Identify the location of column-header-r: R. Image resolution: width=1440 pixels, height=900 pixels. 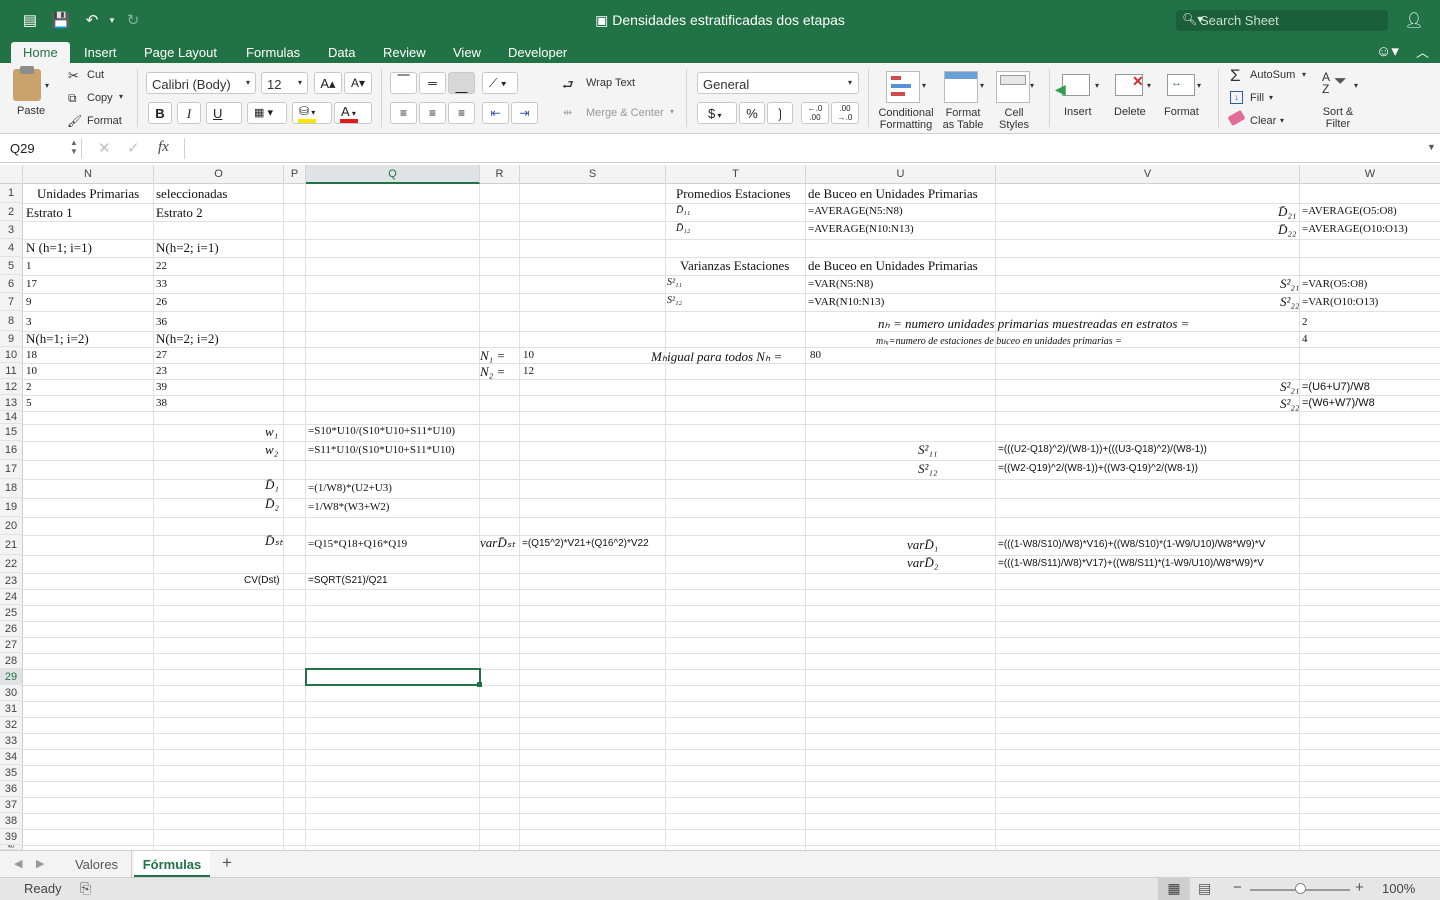
(500, 174).